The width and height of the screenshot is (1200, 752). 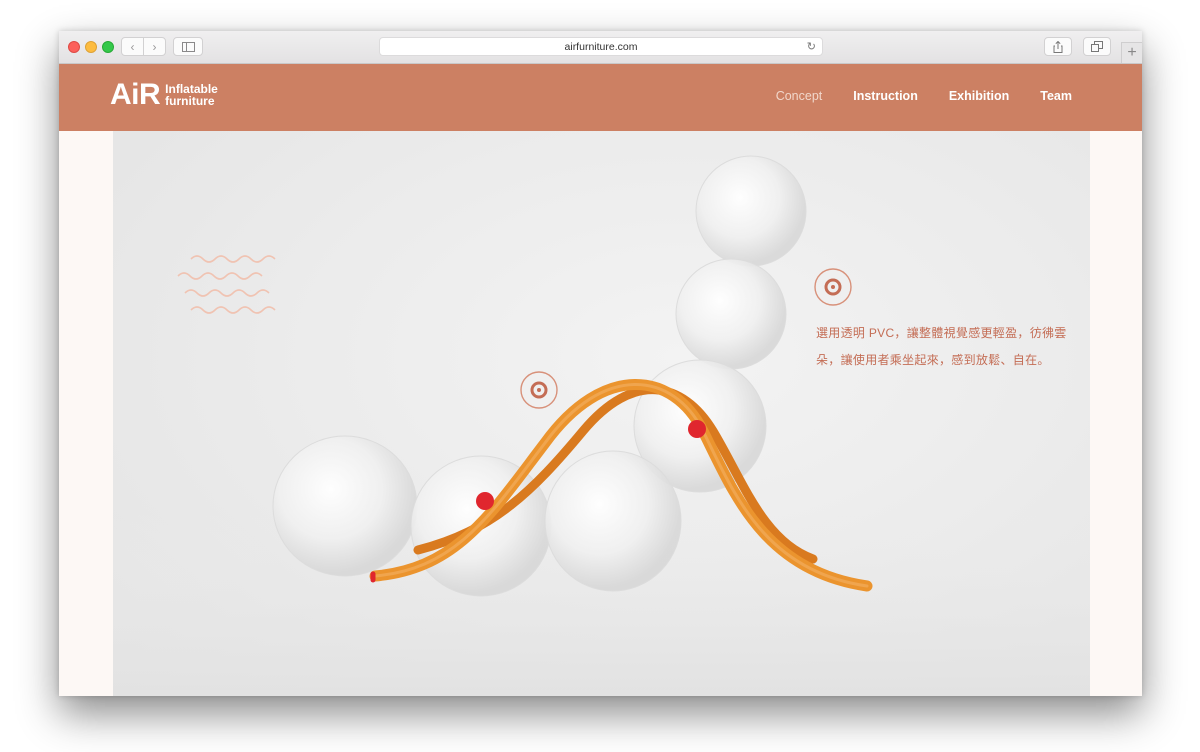 What do you see at coordinates (190, 101) in the screenshot?
I see `logo-line-2: furniture` at bounding box center [190, 101].